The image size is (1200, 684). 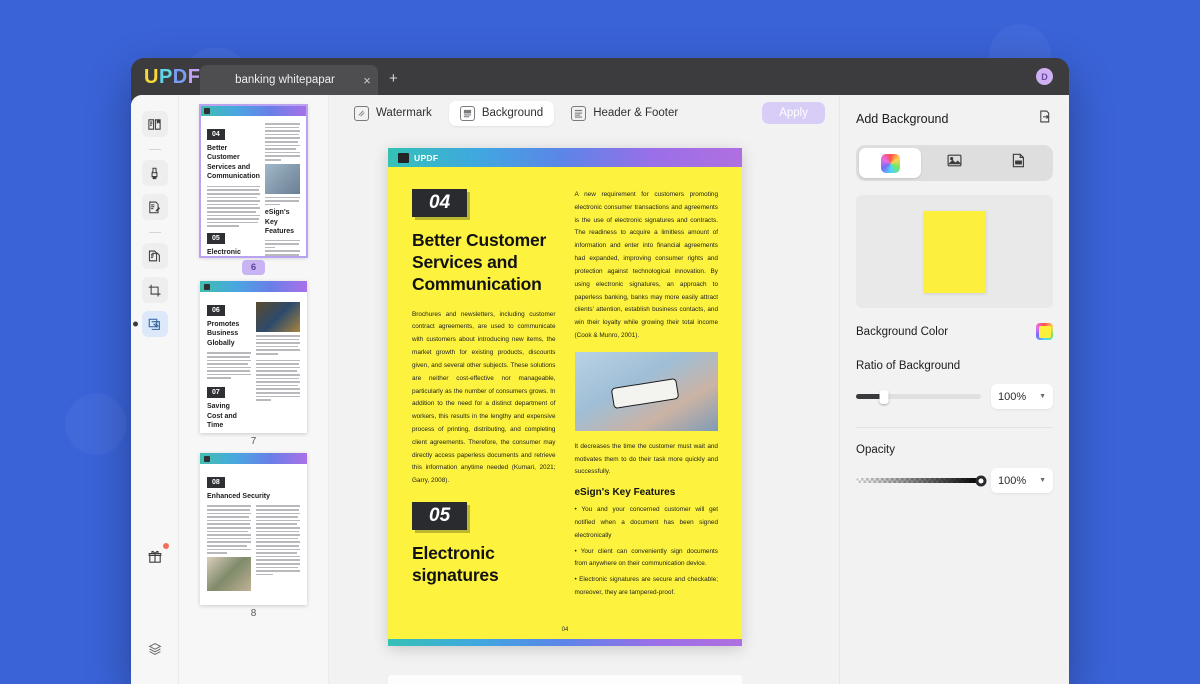 I want to click on thumbnail-page-label: 7, so click(x=253, y=441).